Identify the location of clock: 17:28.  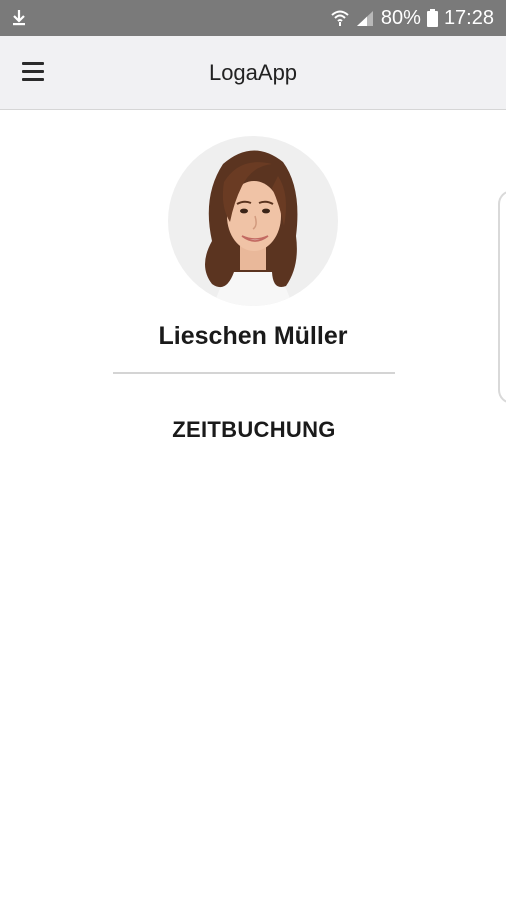
(468, 17).